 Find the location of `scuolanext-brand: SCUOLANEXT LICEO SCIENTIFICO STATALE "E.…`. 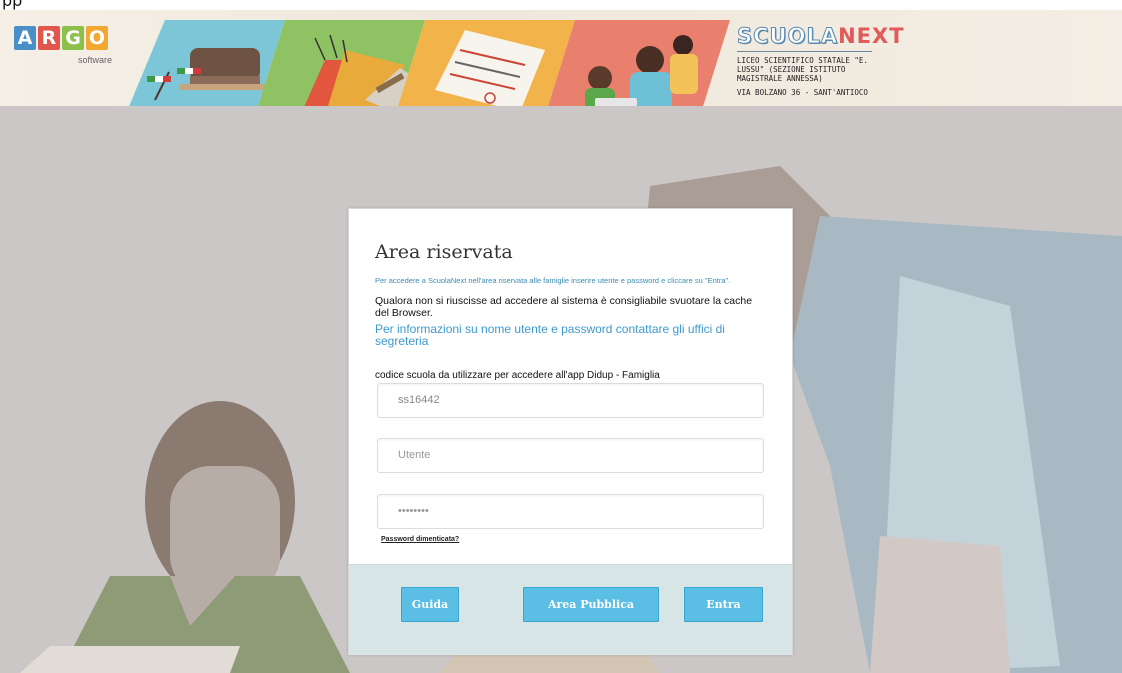

scuolanext-brand: SCUOLANEXT LICEO SCIENTIFICO STATALE "E.… is located at coordinates (820, 61).